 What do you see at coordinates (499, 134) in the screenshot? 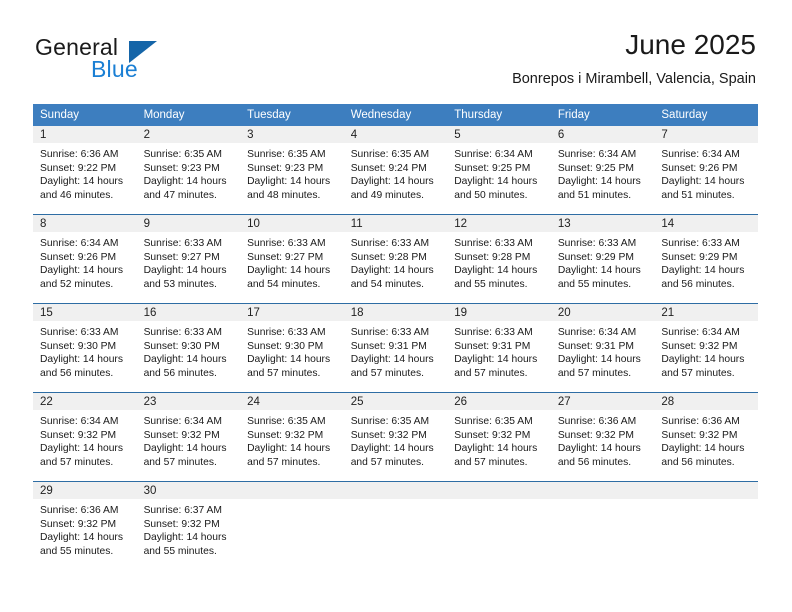
I see `day-number: 5` at bounding box center [499, 134].